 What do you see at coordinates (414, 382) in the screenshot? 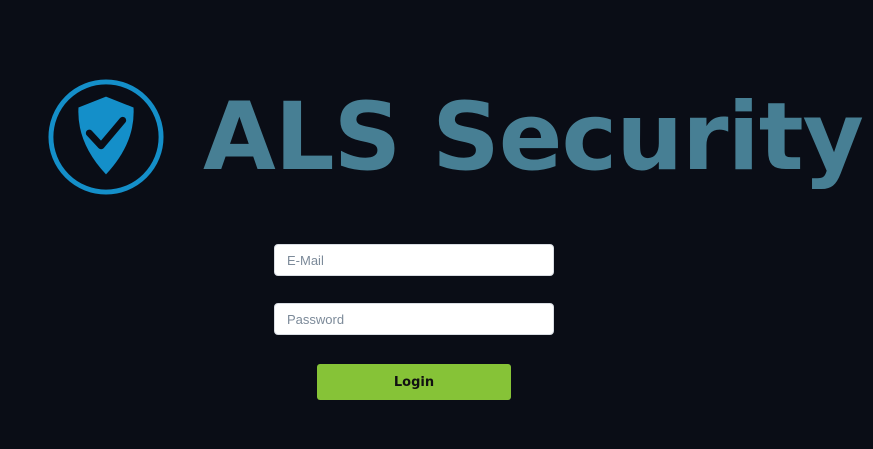
I see `login-button: Login` at bounding box center [414, 382].